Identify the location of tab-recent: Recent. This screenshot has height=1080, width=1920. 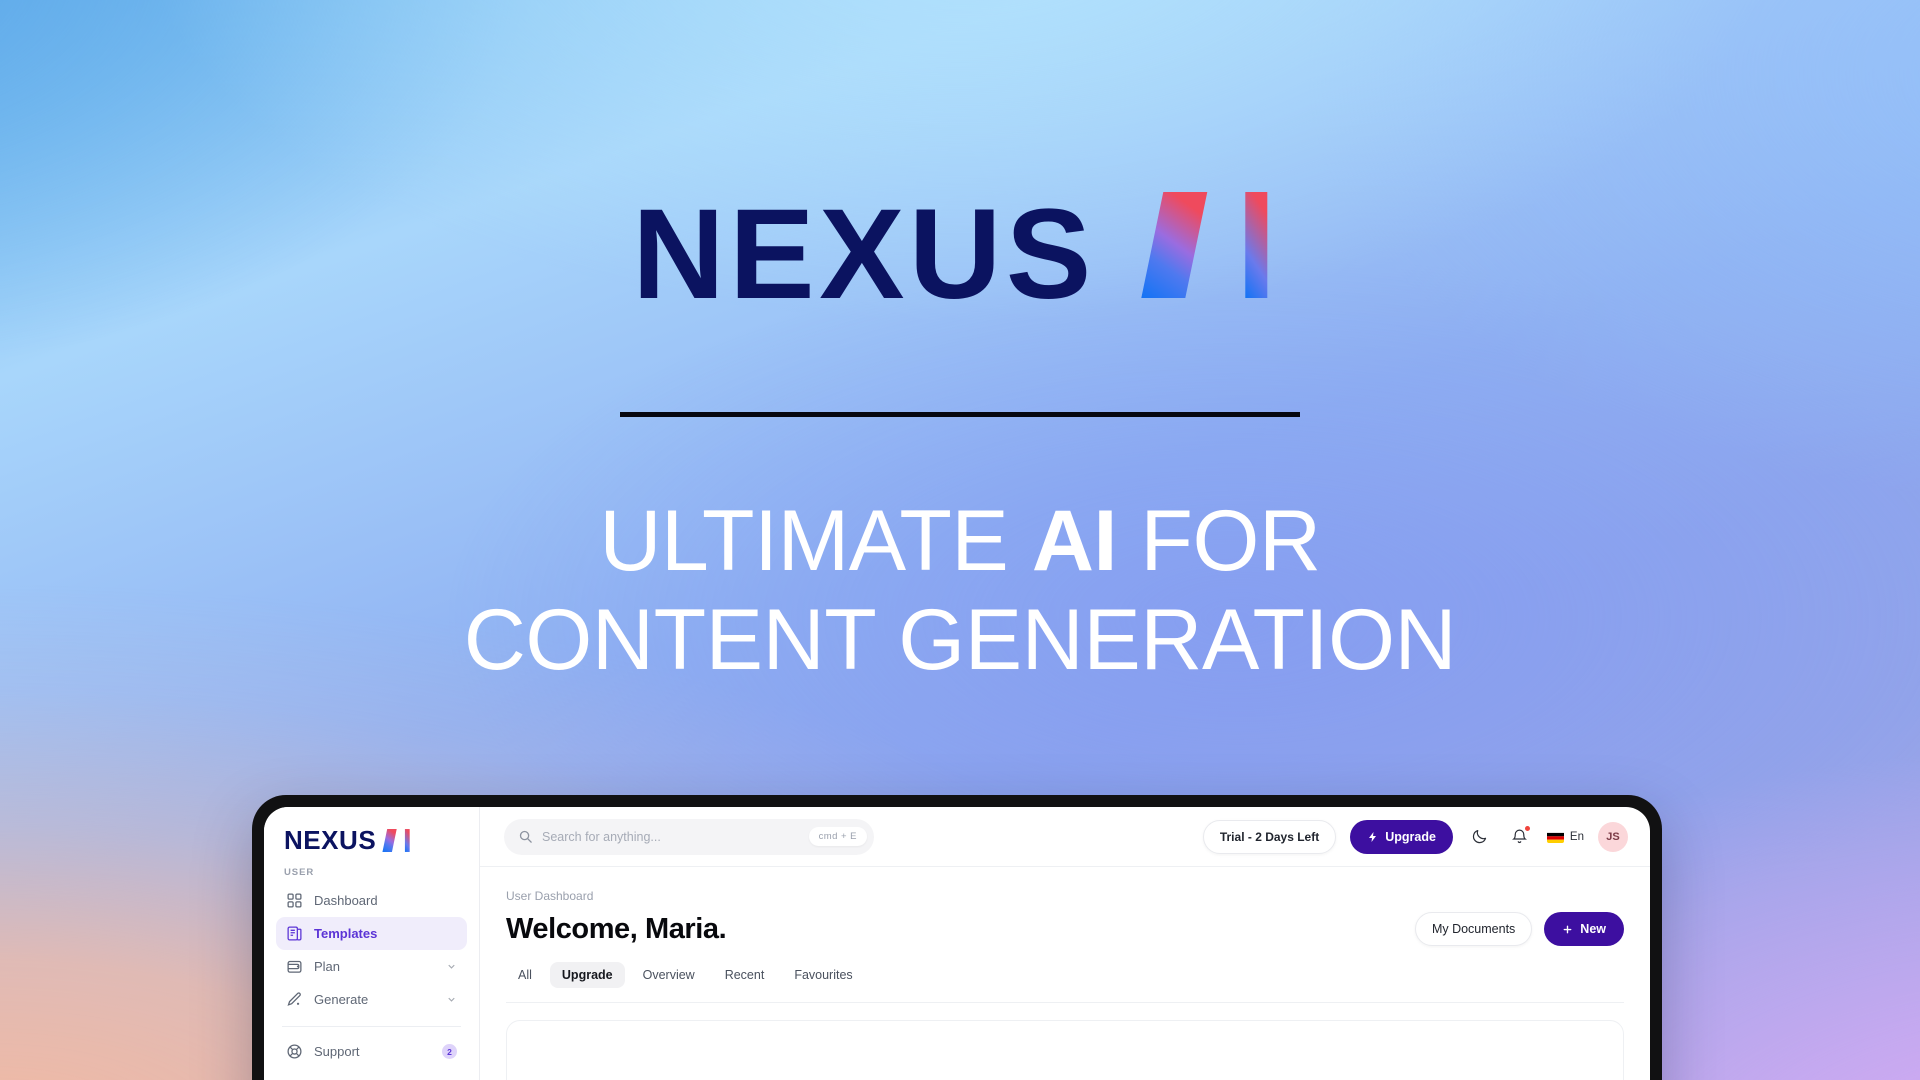
(745, 975).